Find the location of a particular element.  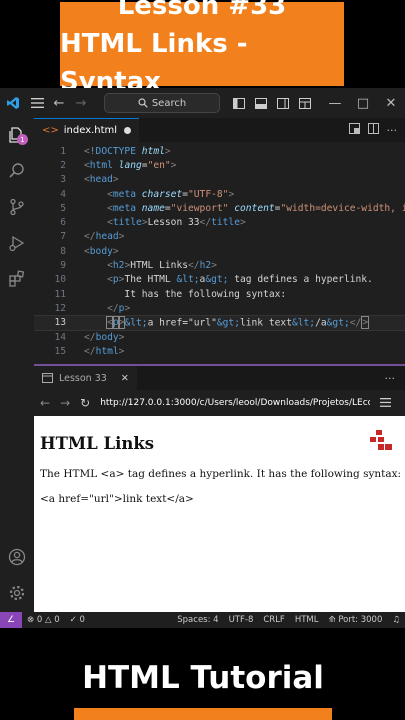

code-line: 7 </head> is located at coordinates (92, 237).